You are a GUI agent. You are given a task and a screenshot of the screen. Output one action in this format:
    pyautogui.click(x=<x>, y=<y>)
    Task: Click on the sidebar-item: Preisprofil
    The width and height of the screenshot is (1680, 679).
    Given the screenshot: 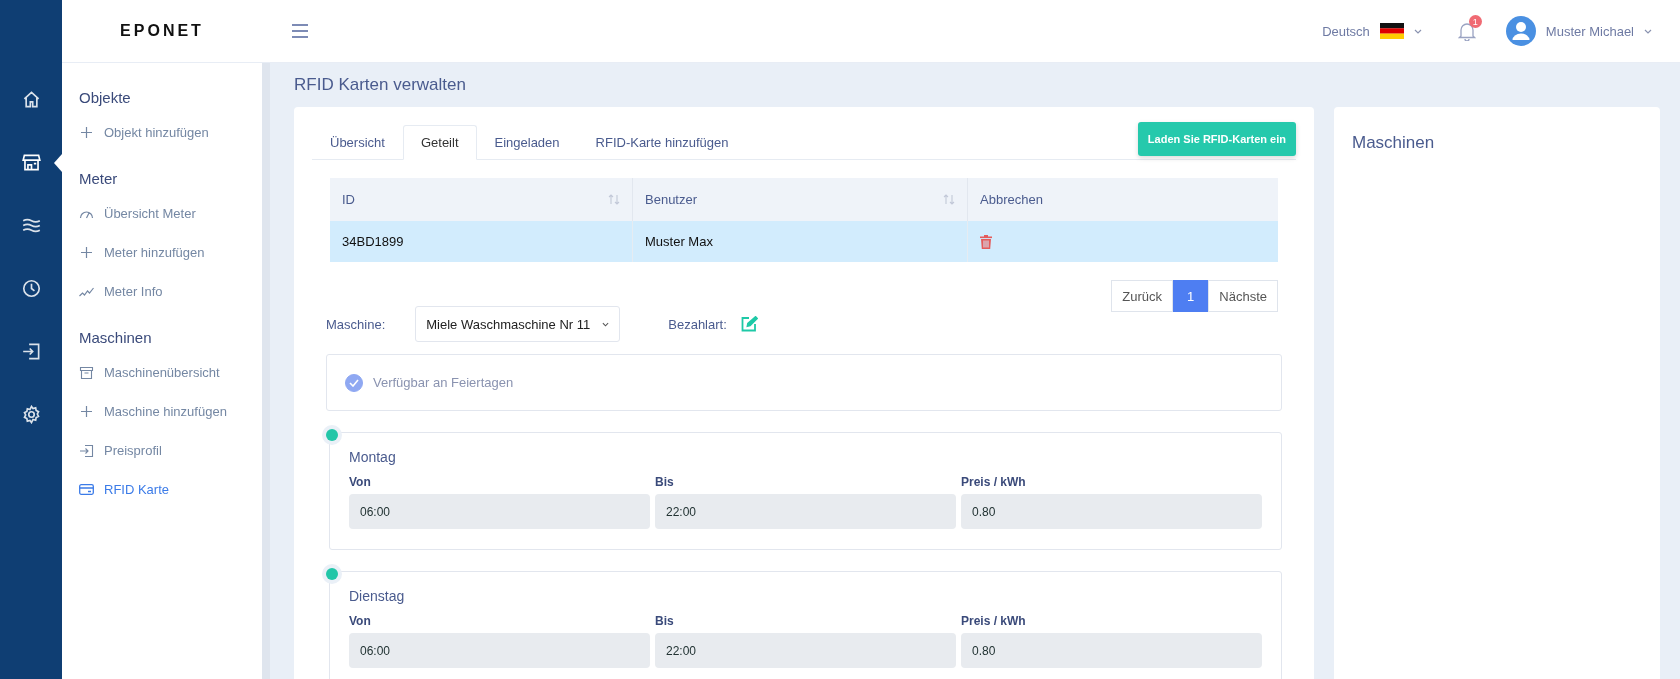 What is the action you would take?
    pyautogui.click(x=170, y=450)
    